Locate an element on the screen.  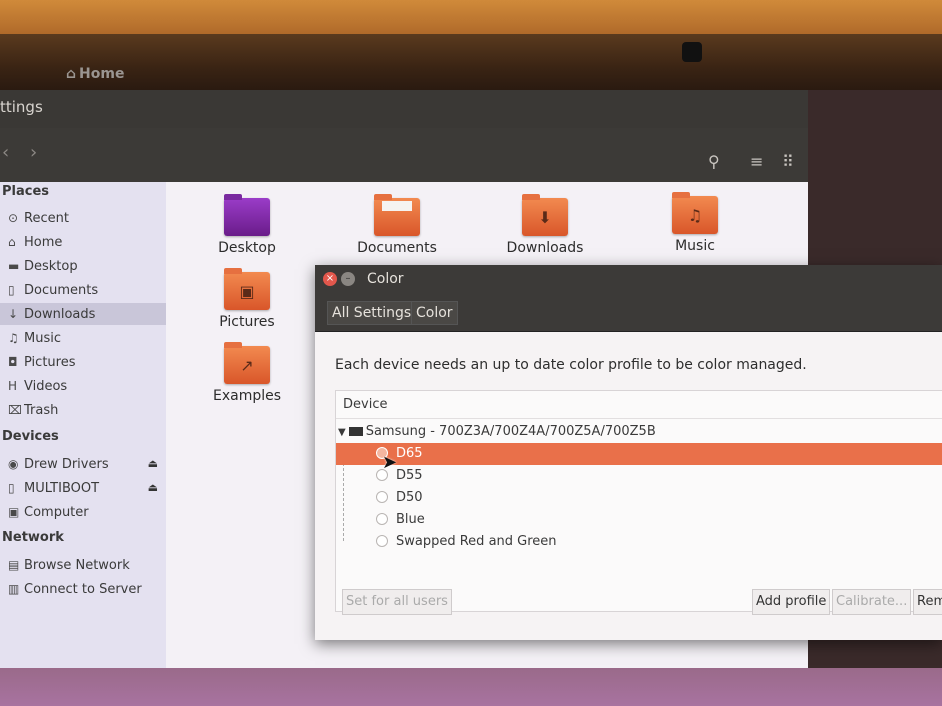
music-icon: ♫ is located at coordinates (13, 338).